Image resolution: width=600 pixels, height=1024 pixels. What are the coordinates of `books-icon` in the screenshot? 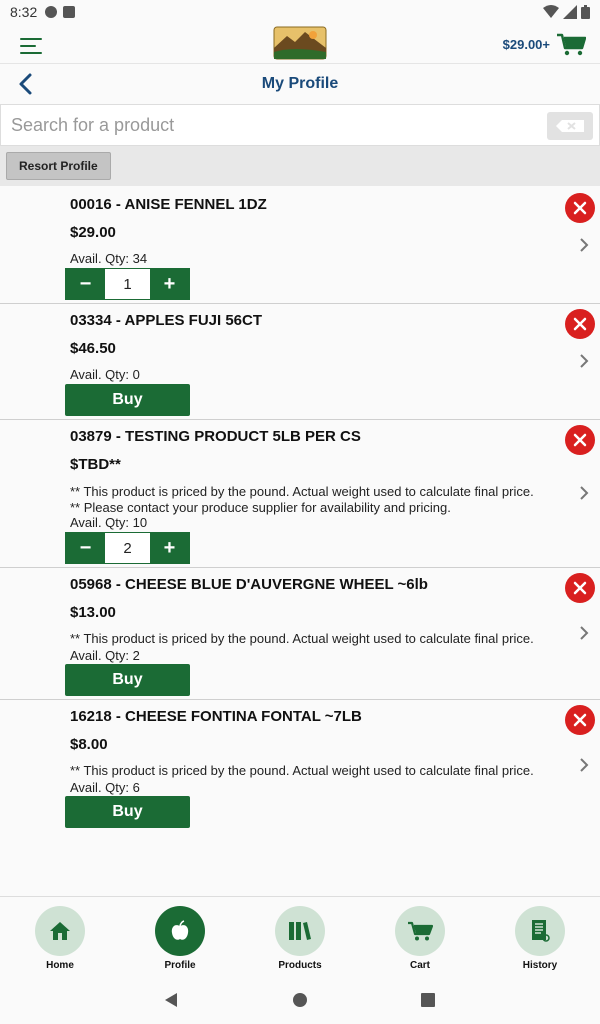 It's located at (300, 931).